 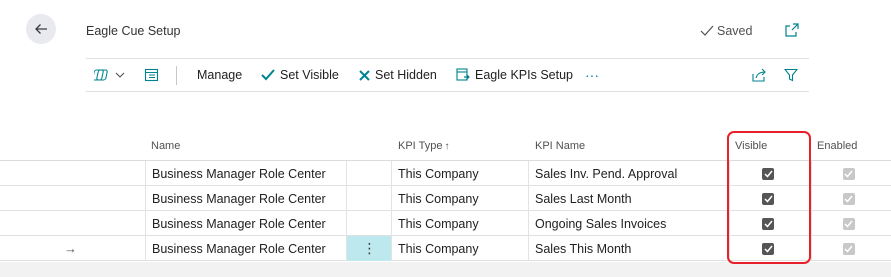 What do you see at coordinates (101, 75) in the screenshot?
I see `filter-views-icon` at bounding box center [101, 75].